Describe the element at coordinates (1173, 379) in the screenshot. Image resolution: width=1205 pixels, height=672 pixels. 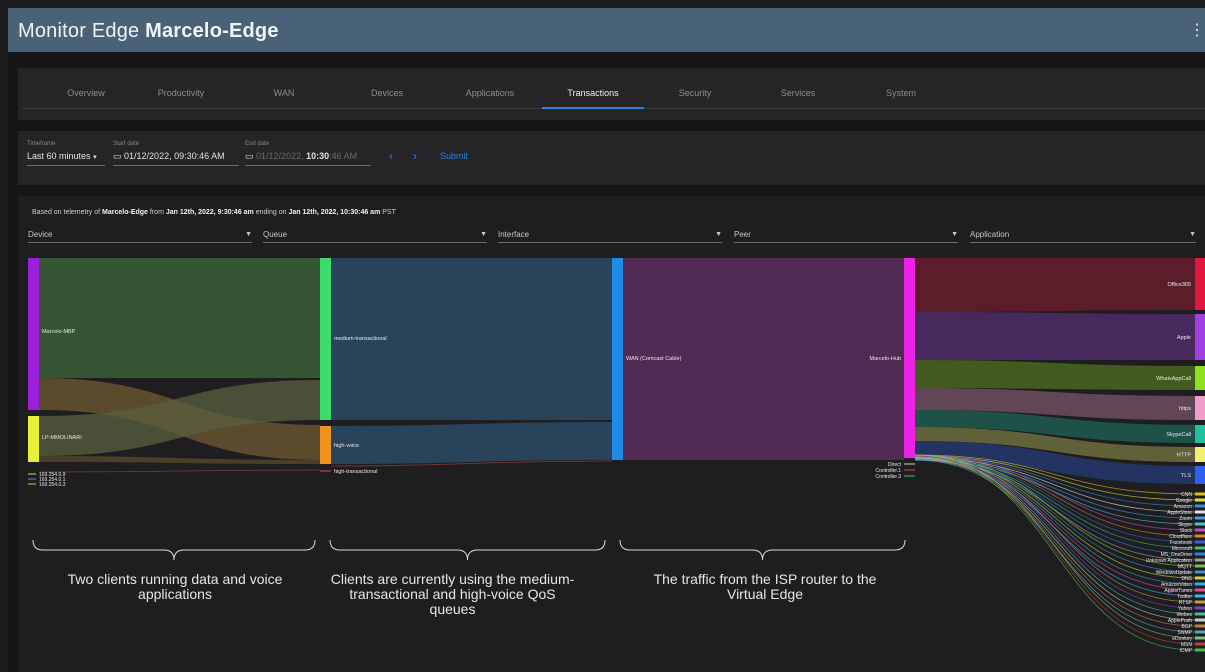
I see `node-label-whatsappcall: WhatsAppCall` at that location.